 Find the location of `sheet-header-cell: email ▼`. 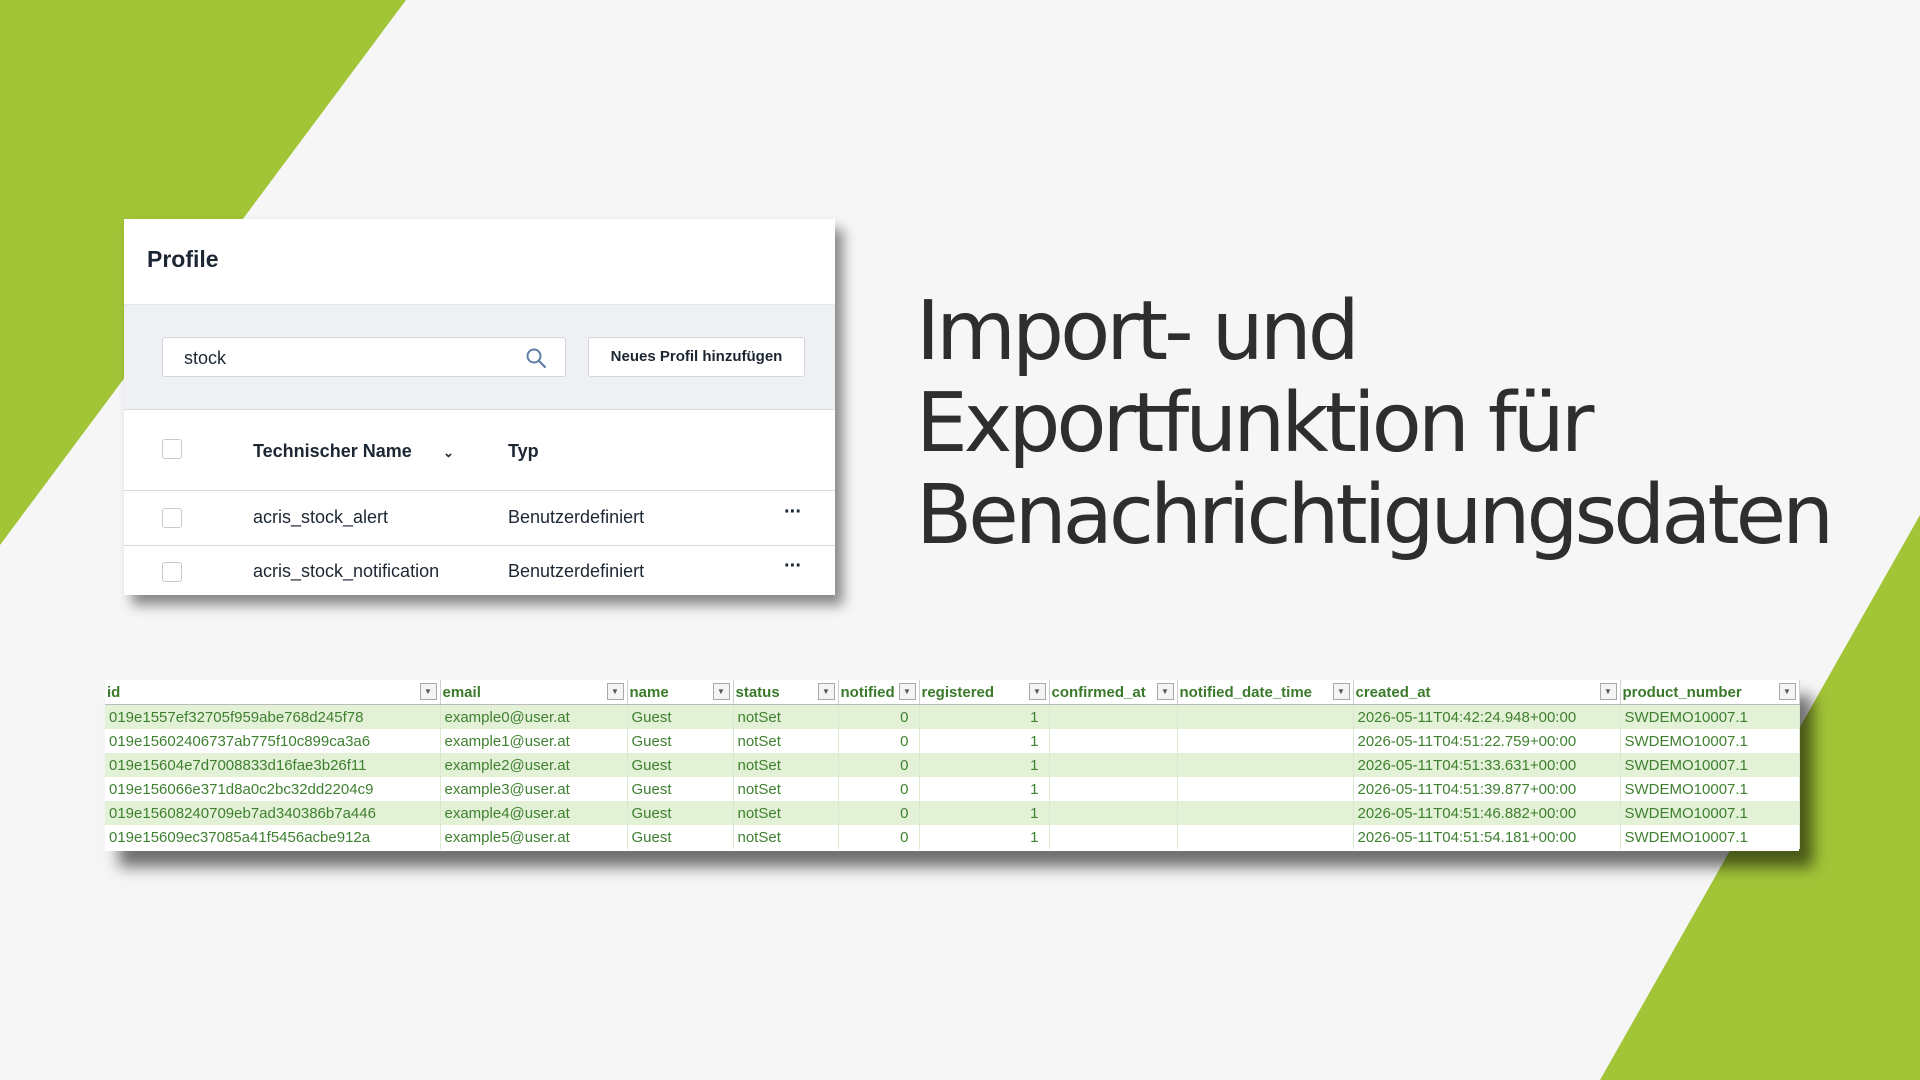

sheet-header-cell: email ▼ is located at coordinates (534, 692).